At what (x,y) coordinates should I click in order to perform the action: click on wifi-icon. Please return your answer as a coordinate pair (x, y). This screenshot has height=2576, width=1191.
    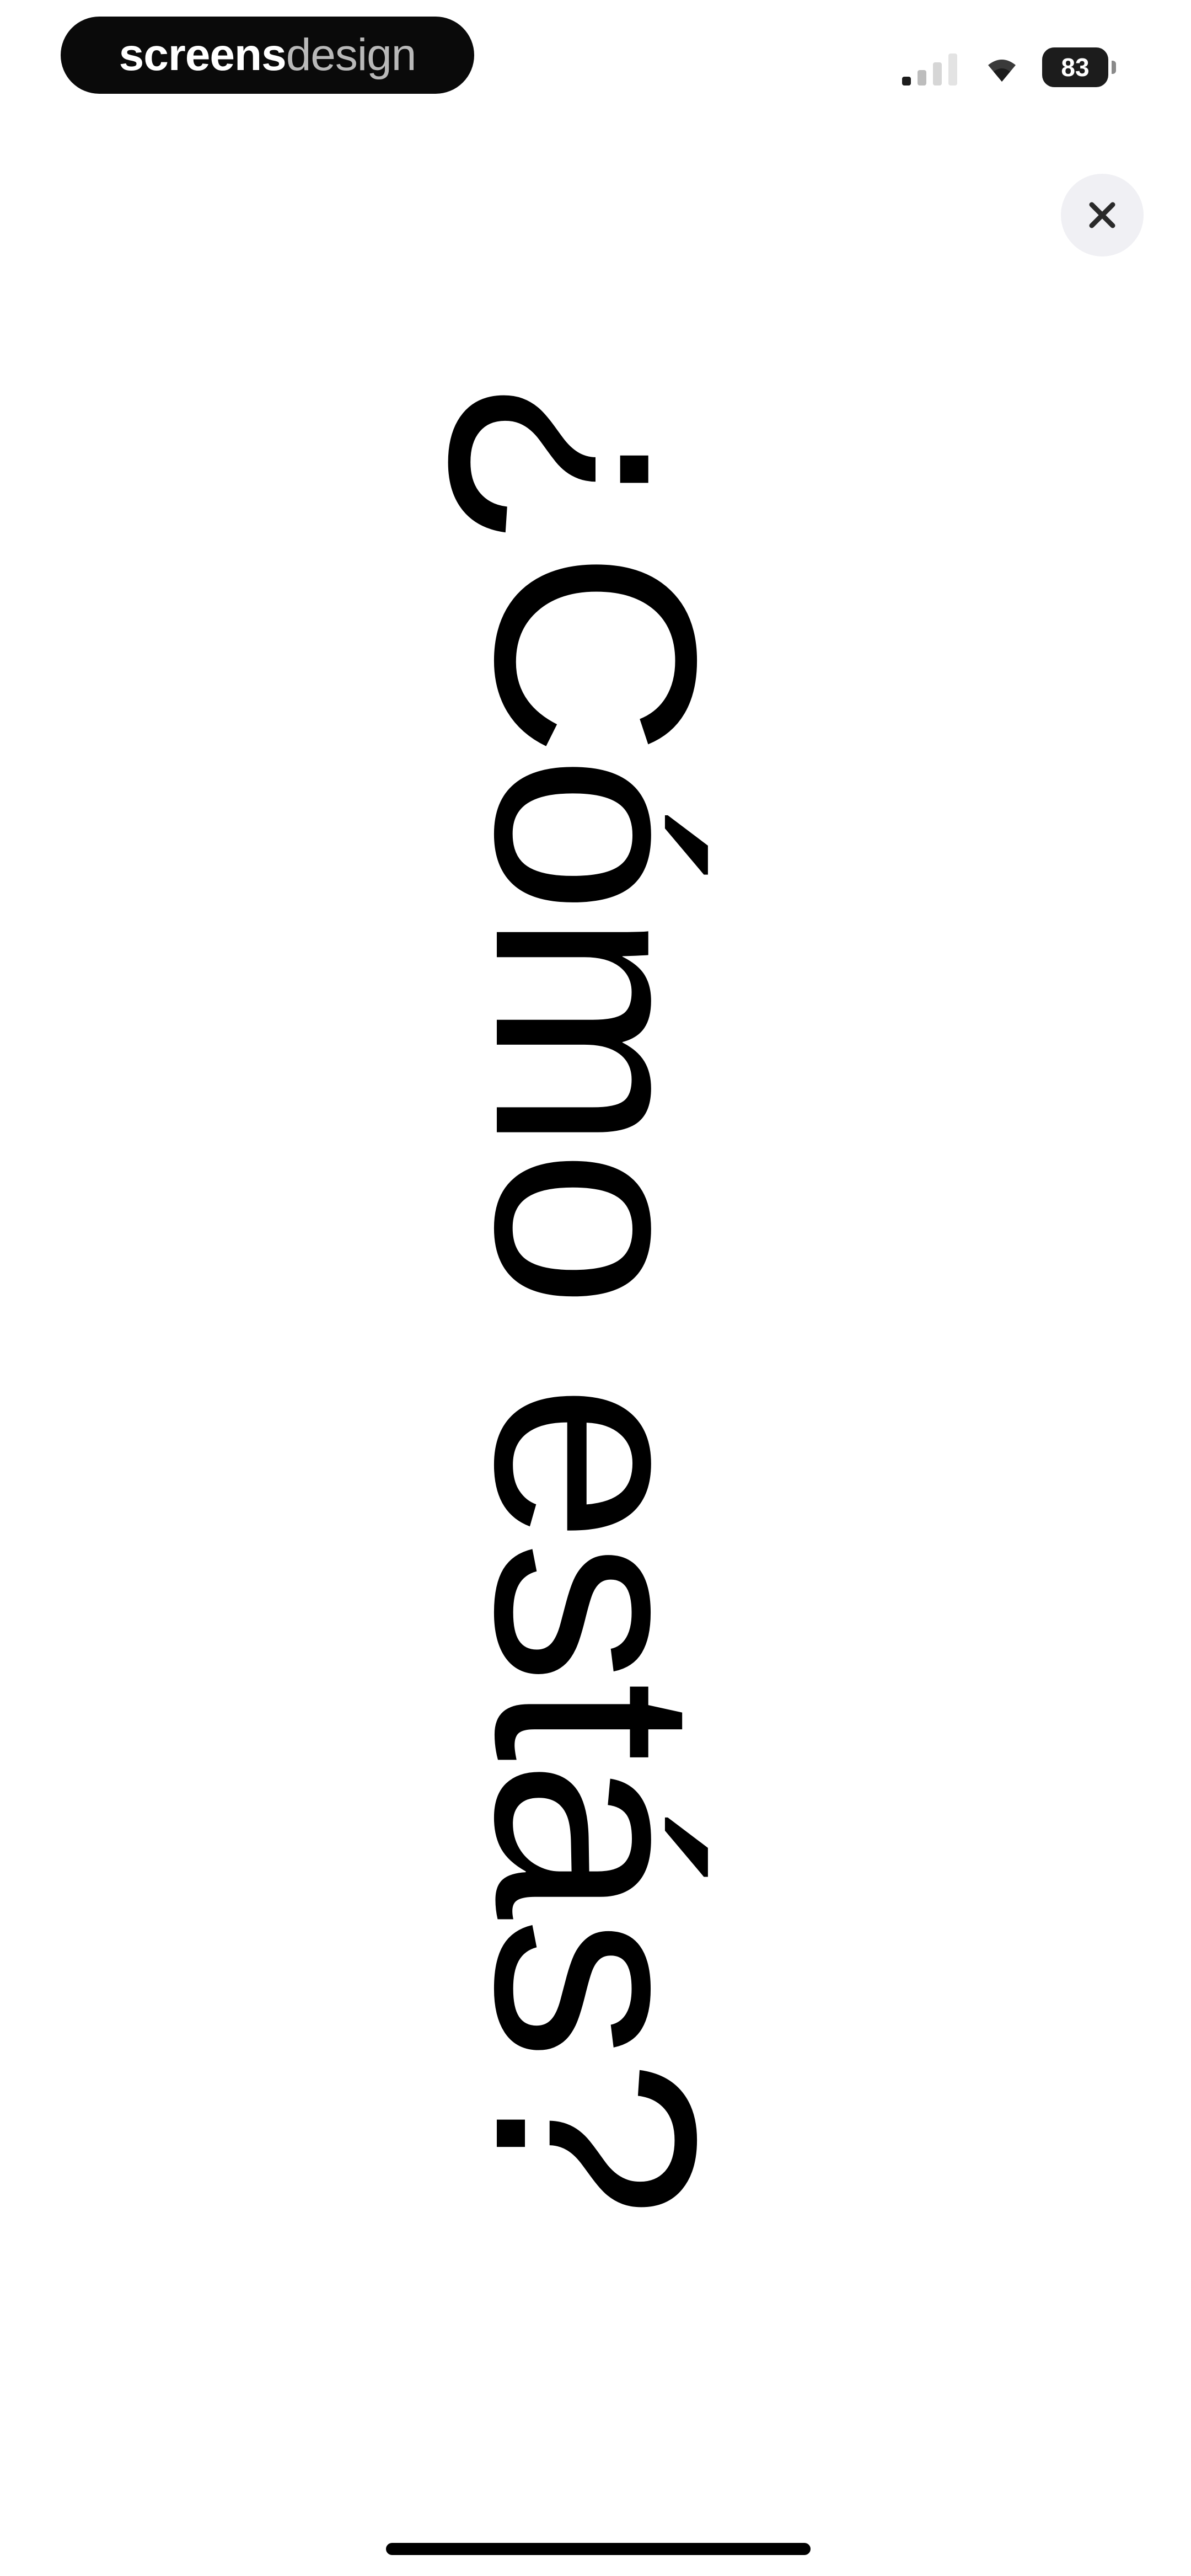
    Looking at the image, I should click on (1002, 71).